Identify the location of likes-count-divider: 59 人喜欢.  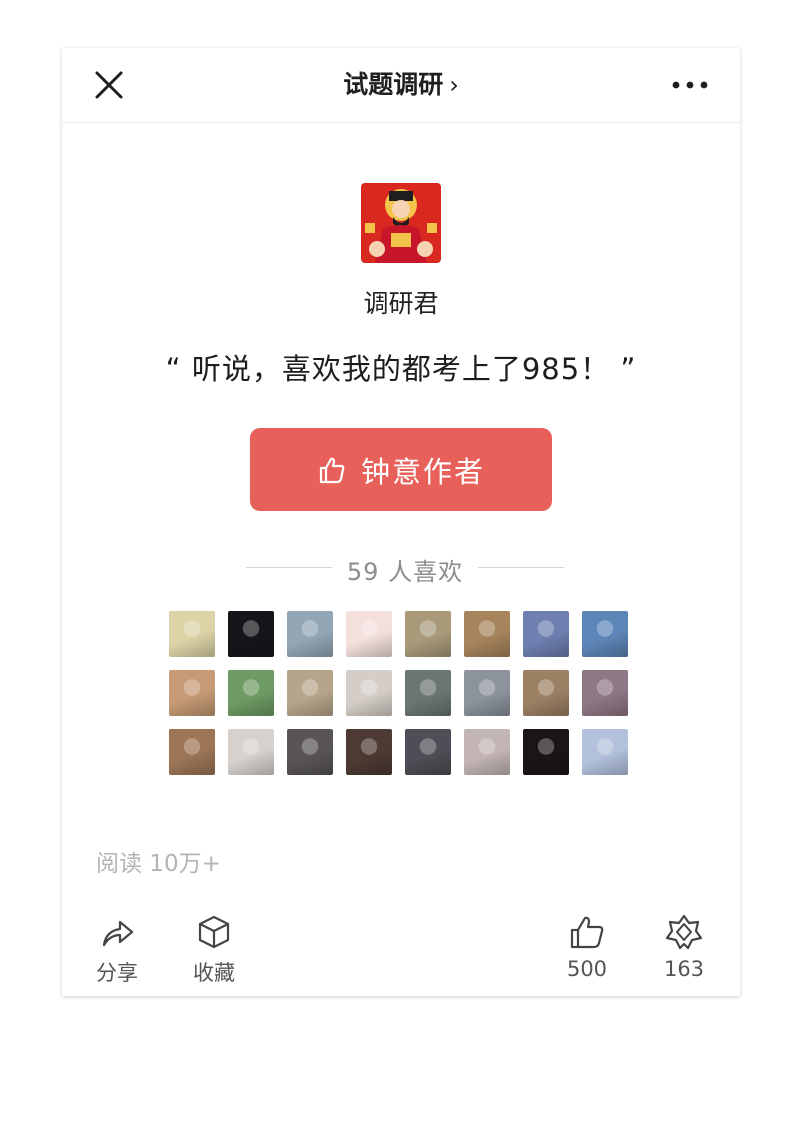
(405, 568).